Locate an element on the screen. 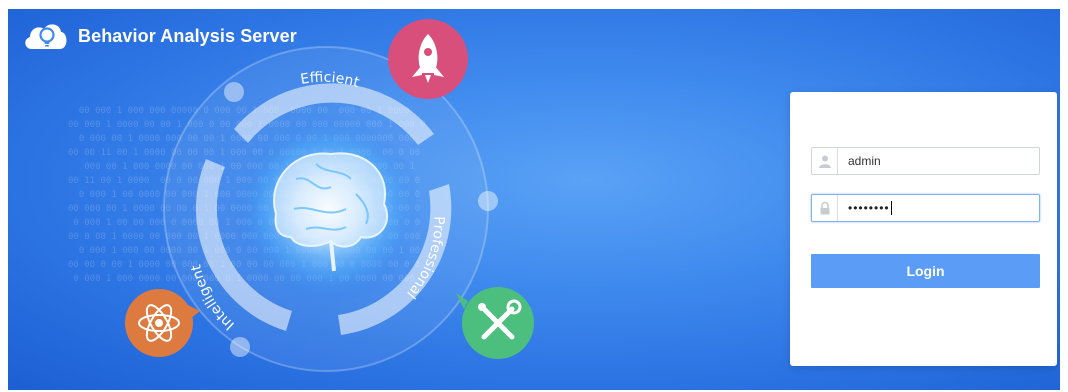 The width and height of the screenshot is (1068, 392). username-field is located at coordinates (925, 161).